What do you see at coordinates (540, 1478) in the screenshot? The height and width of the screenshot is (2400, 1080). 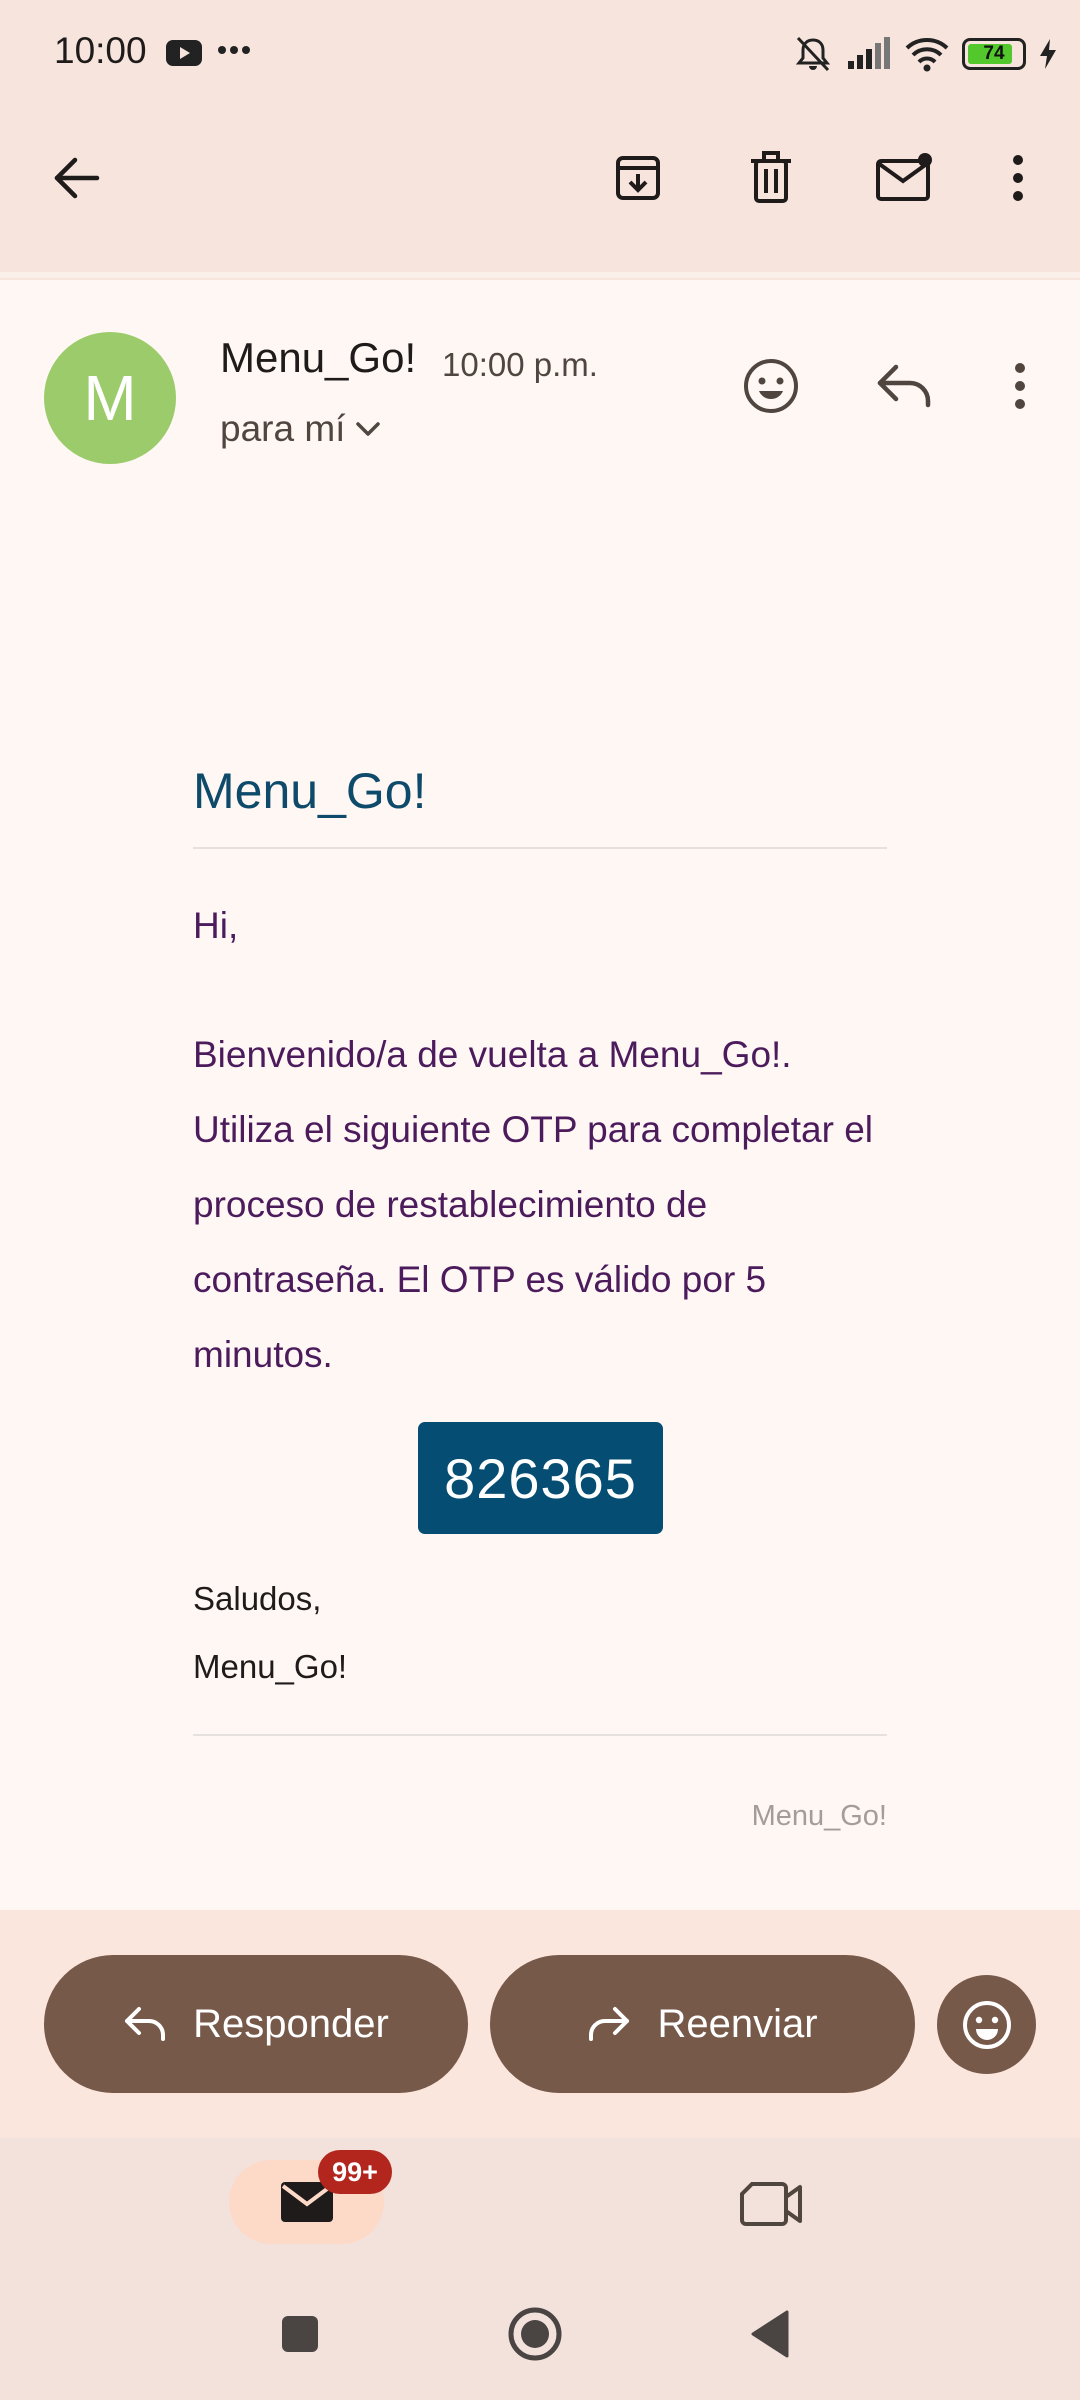 I see `otp-code: 826365` at bounding box center [540, 1478].